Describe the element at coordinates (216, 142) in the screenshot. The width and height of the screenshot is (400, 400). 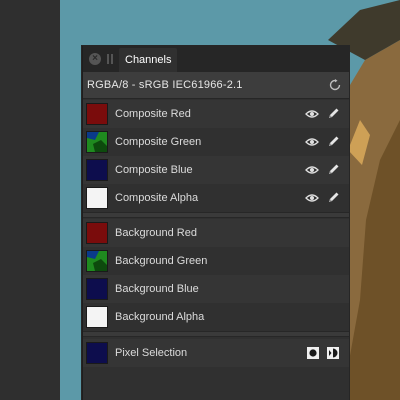
I see `channel-row-composite-green: Composite Green` at that location.